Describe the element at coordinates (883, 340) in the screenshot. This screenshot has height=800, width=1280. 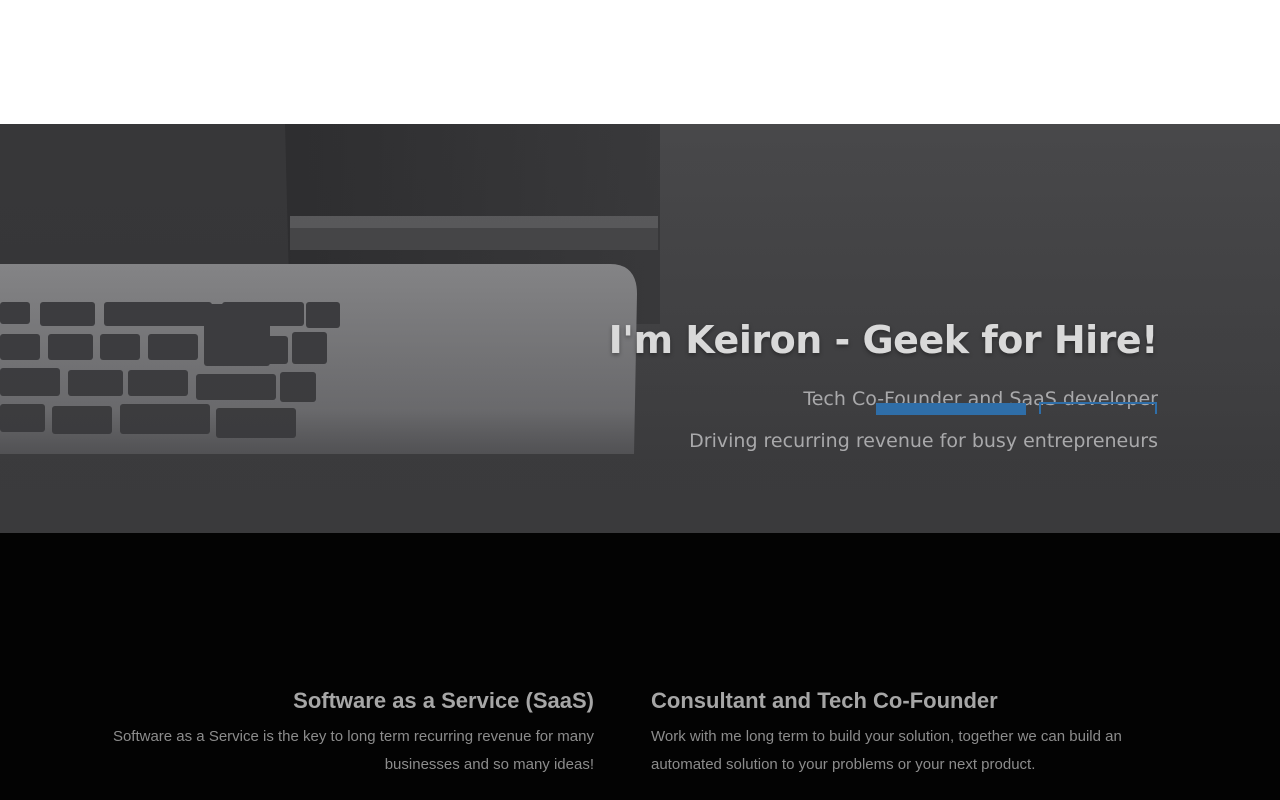
I see `hero-title: I'm Keiron - Geek for Hire!` at that location.